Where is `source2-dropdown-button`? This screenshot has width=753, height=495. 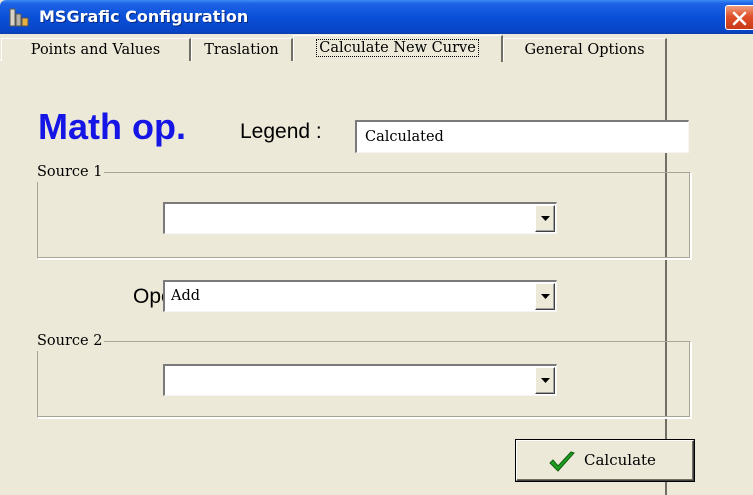 source2-dropdown-button is located at coordinates (545, 380).